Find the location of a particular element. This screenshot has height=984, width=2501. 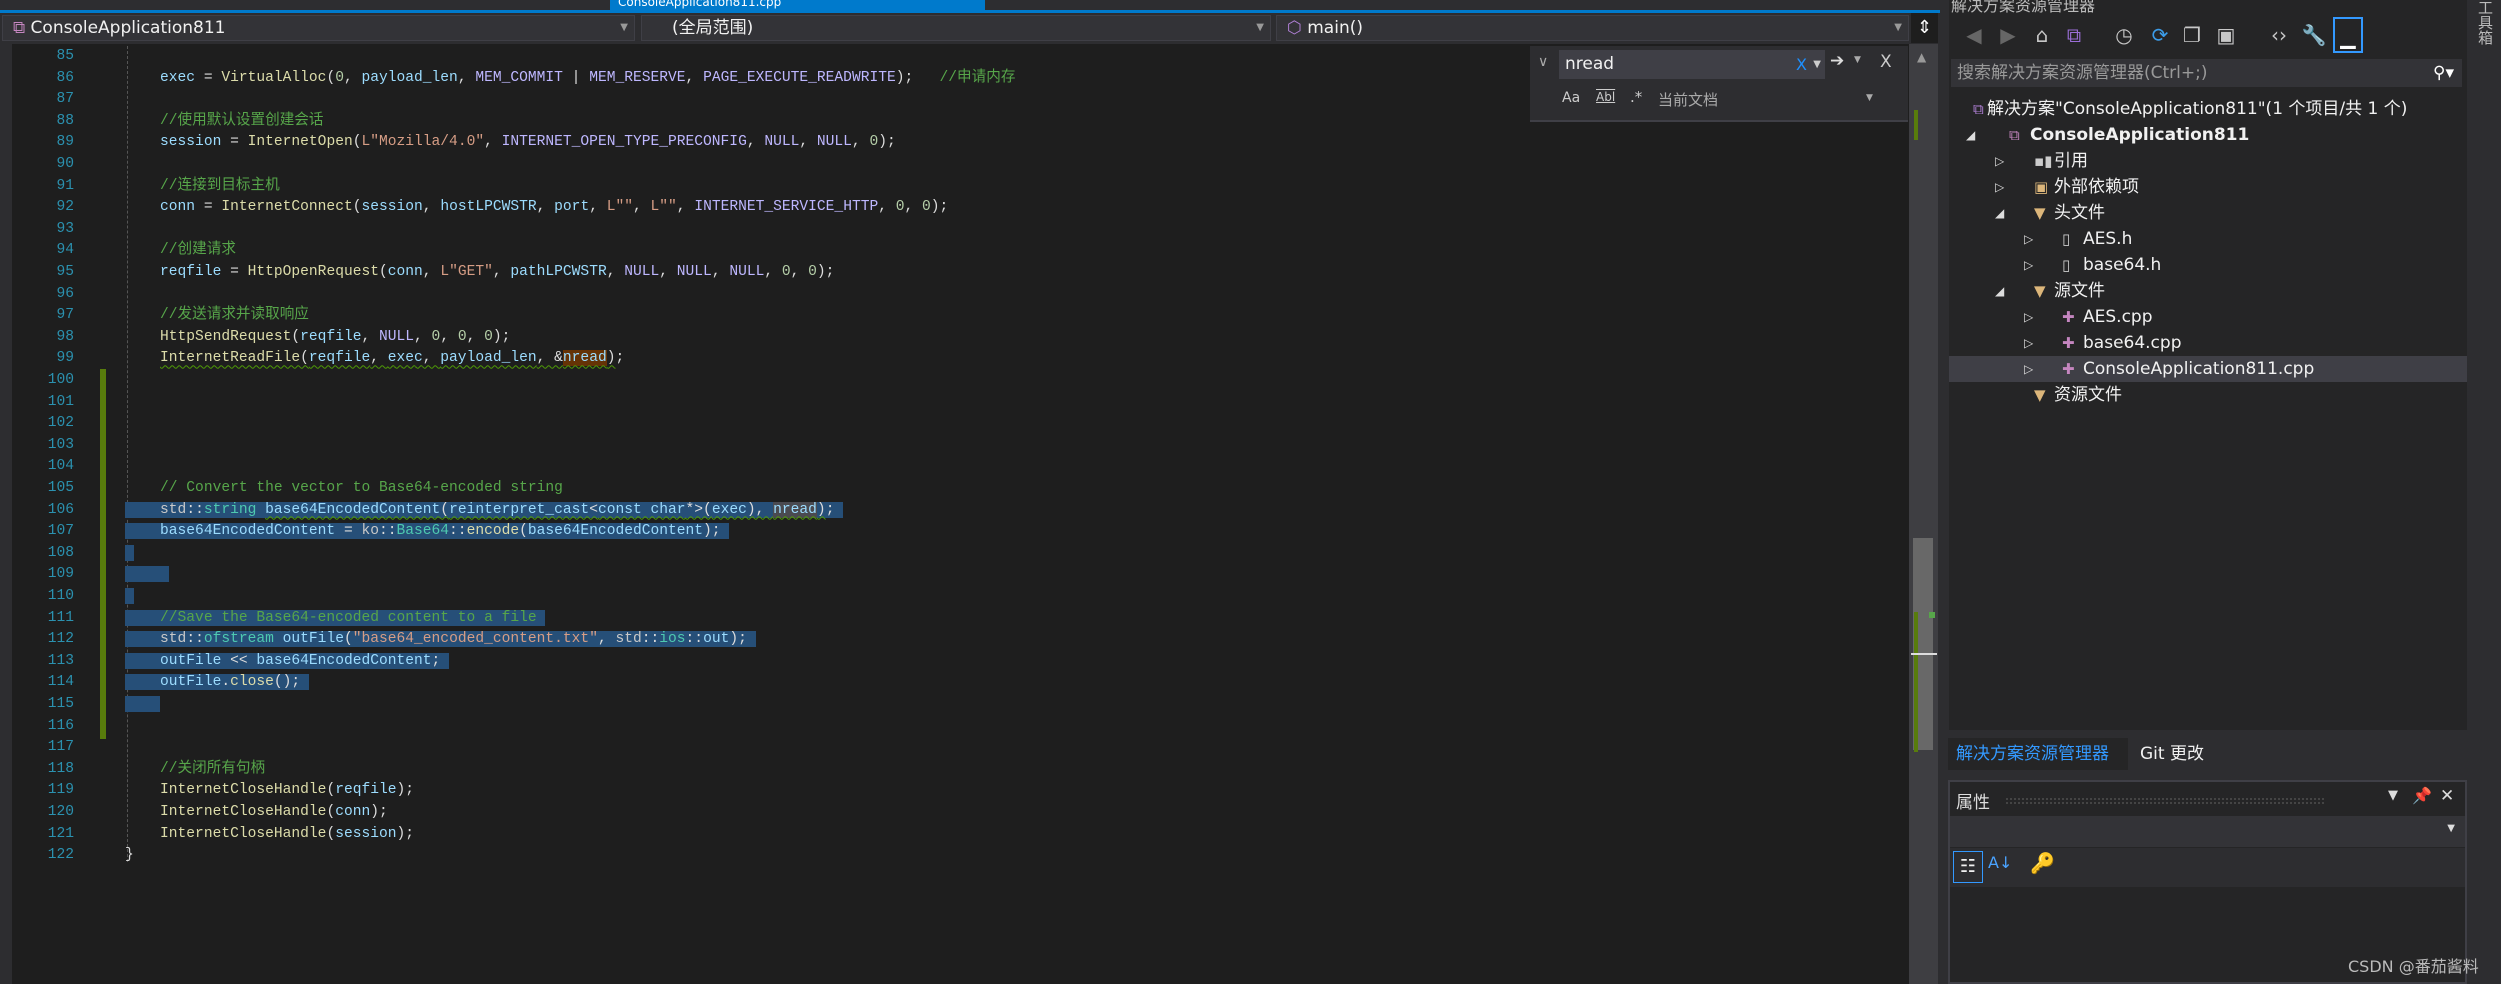

preview-selected-icon: ▁ is located at coordinates (2348, 35).